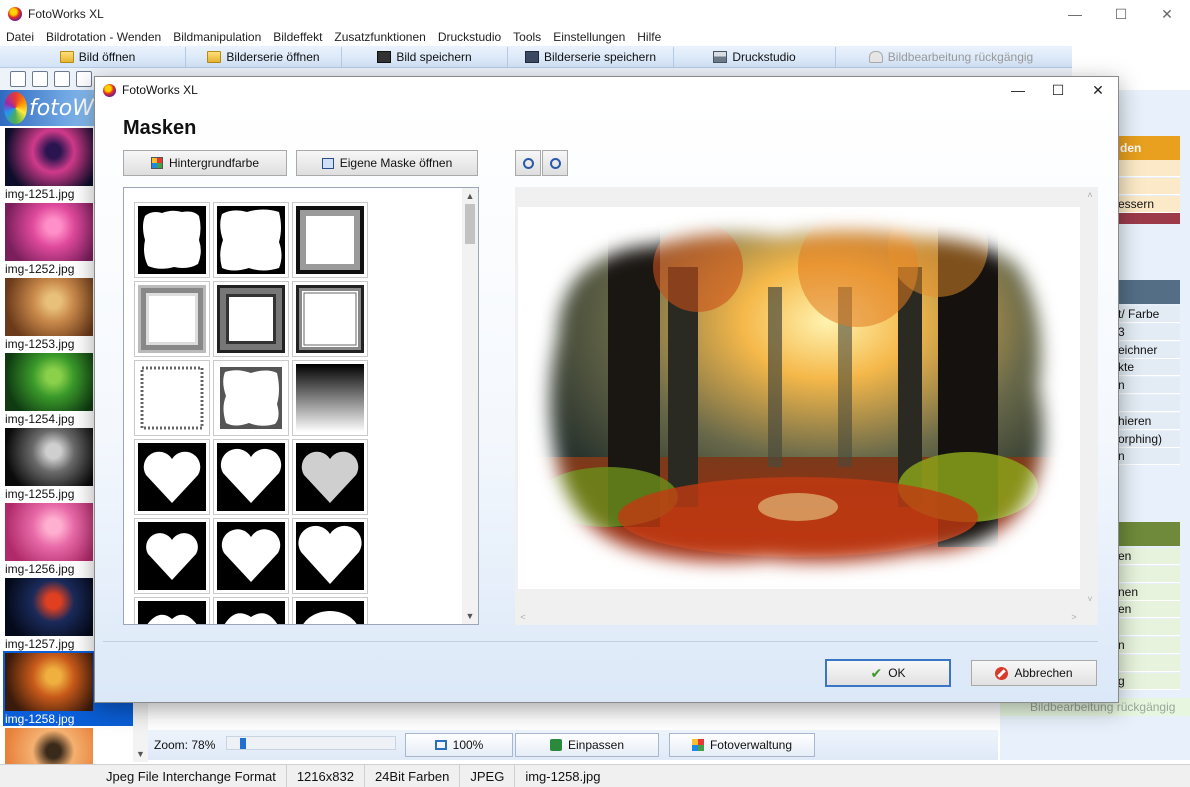 This screenshot has height=787, width=1190. What do you see at coordinates (18, 79) in the screenshot?
I see `rotate-left-icon` at bounding box center [18, 79].